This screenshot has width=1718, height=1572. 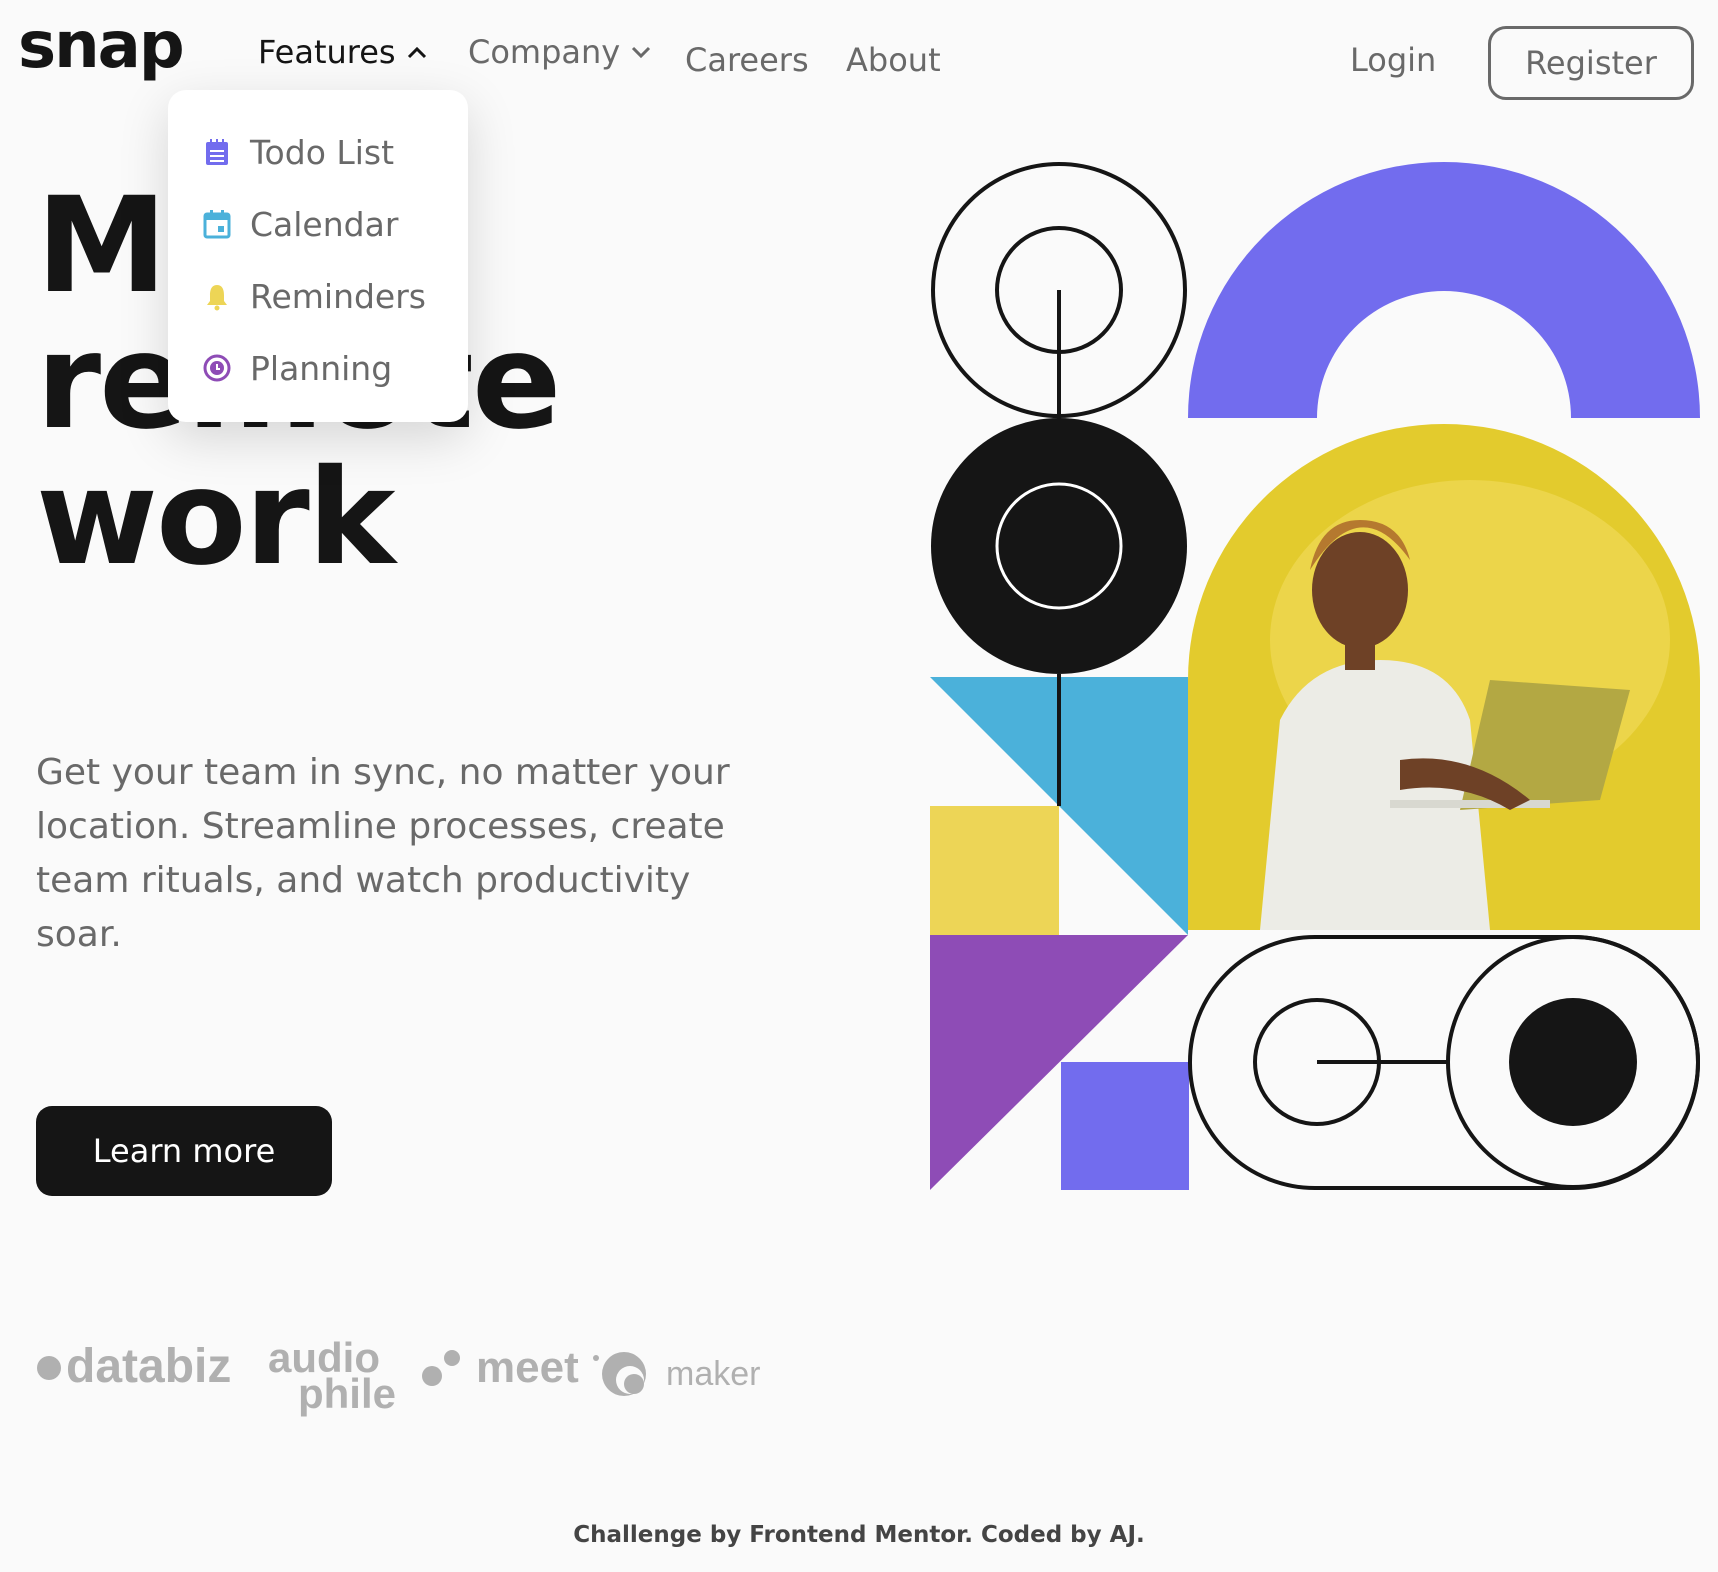 I want to click on nav-about: About, so click(x=893, y=60).